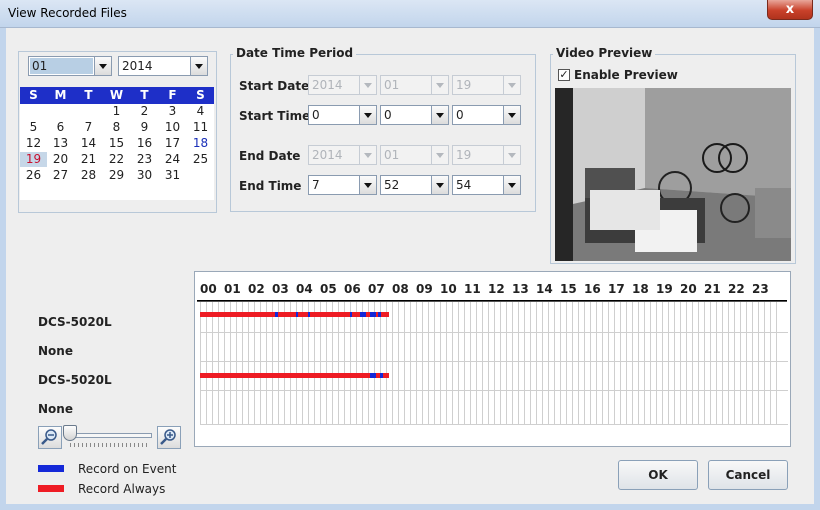  I want to click on calendar-day: 26, so click(33, 175).